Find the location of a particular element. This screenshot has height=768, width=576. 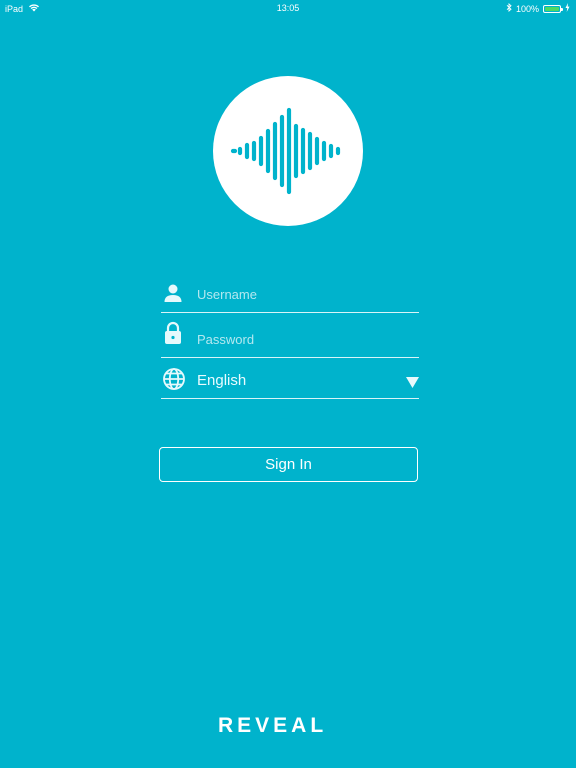

battery-nub is located at coordinates (562, 9).